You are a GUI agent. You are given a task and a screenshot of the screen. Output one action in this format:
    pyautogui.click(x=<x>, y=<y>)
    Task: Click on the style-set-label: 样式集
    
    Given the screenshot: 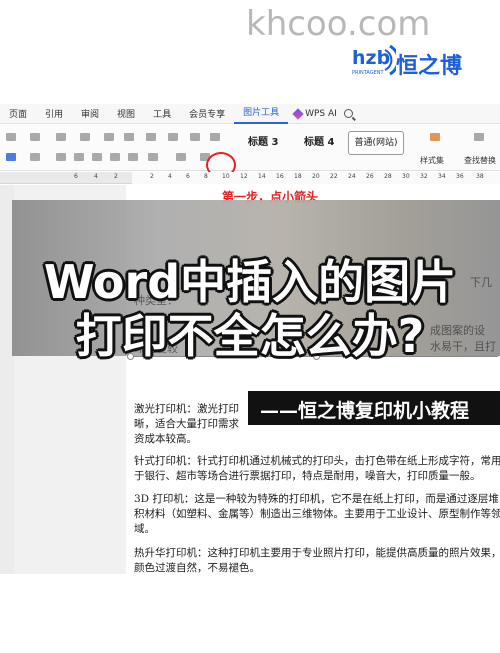 What is the action you would take?
    pyautogui.click(x=432, y=160)
    